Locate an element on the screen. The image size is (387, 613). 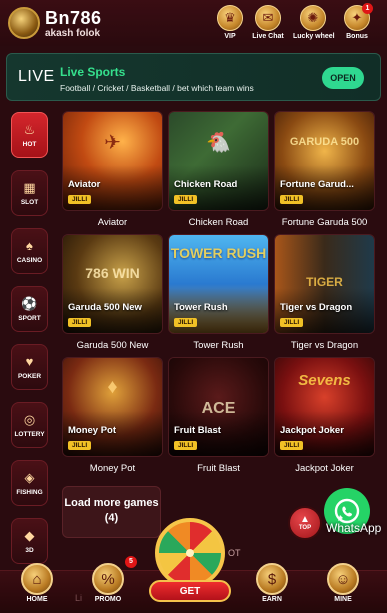
wheel-hub is located at coordinates (190, 553).